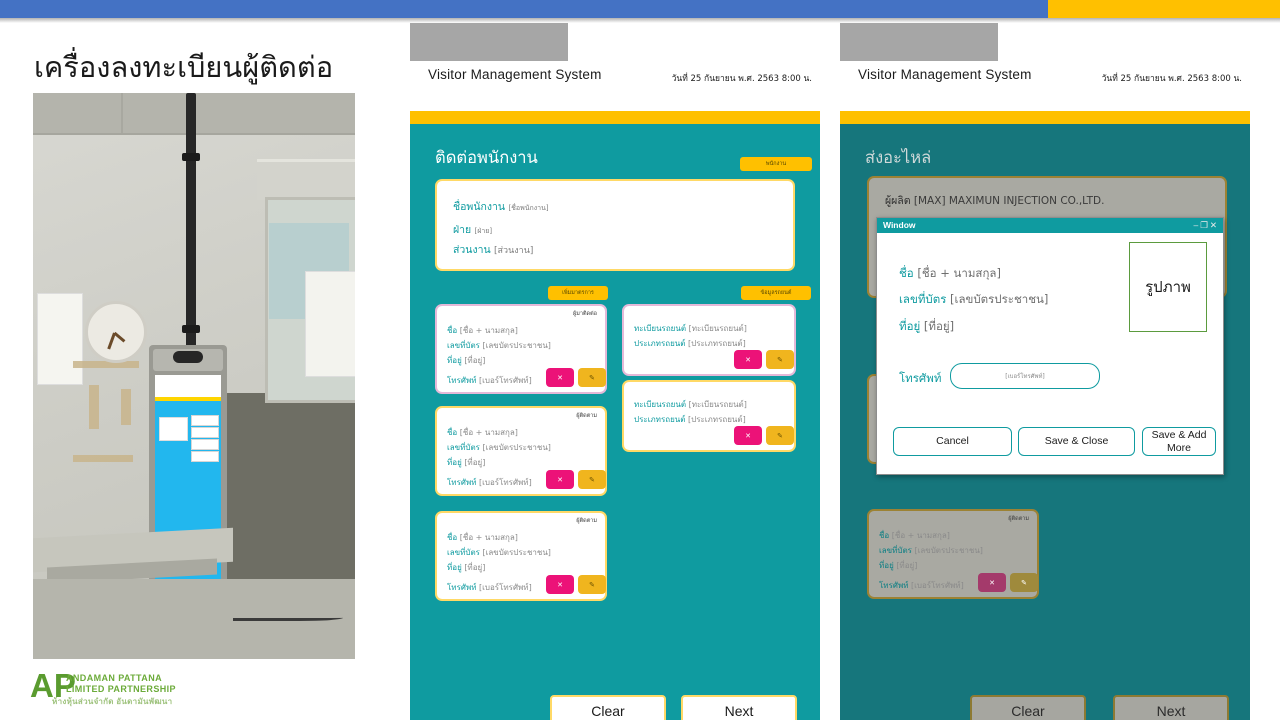 The image size is (1280, 720). I want to click on vehicle-info-chip: ข้อมูลรถยนต์, so click(776, 293).